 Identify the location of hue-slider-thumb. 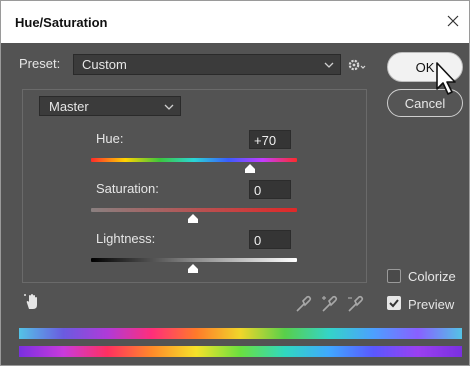
(250, 168).